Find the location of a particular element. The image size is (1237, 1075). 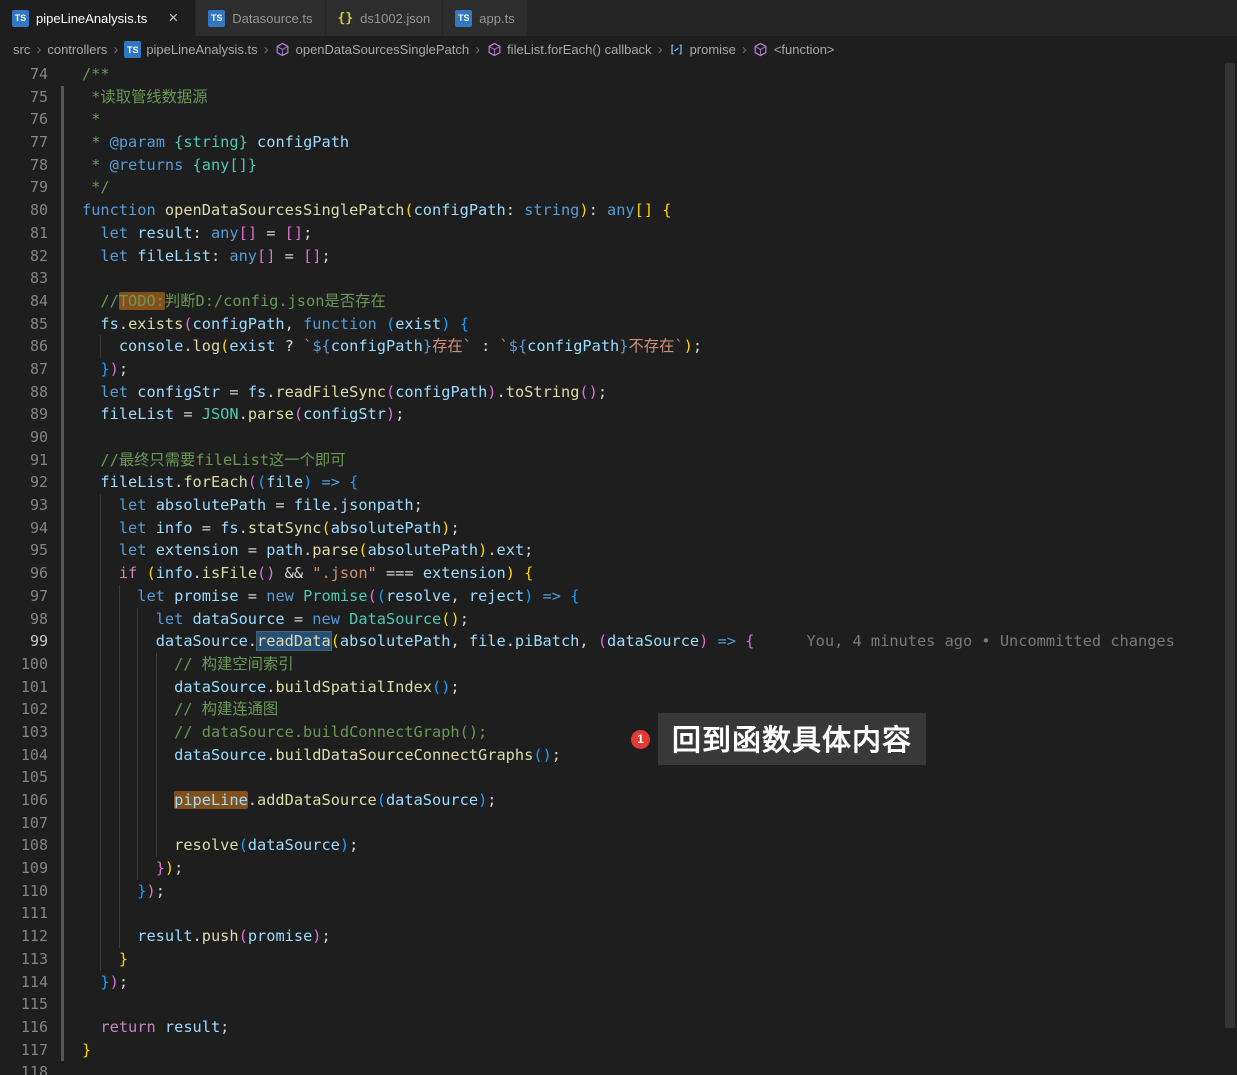

code-line: 77 * @param {string} configPath is located at coordinates (618, 142).